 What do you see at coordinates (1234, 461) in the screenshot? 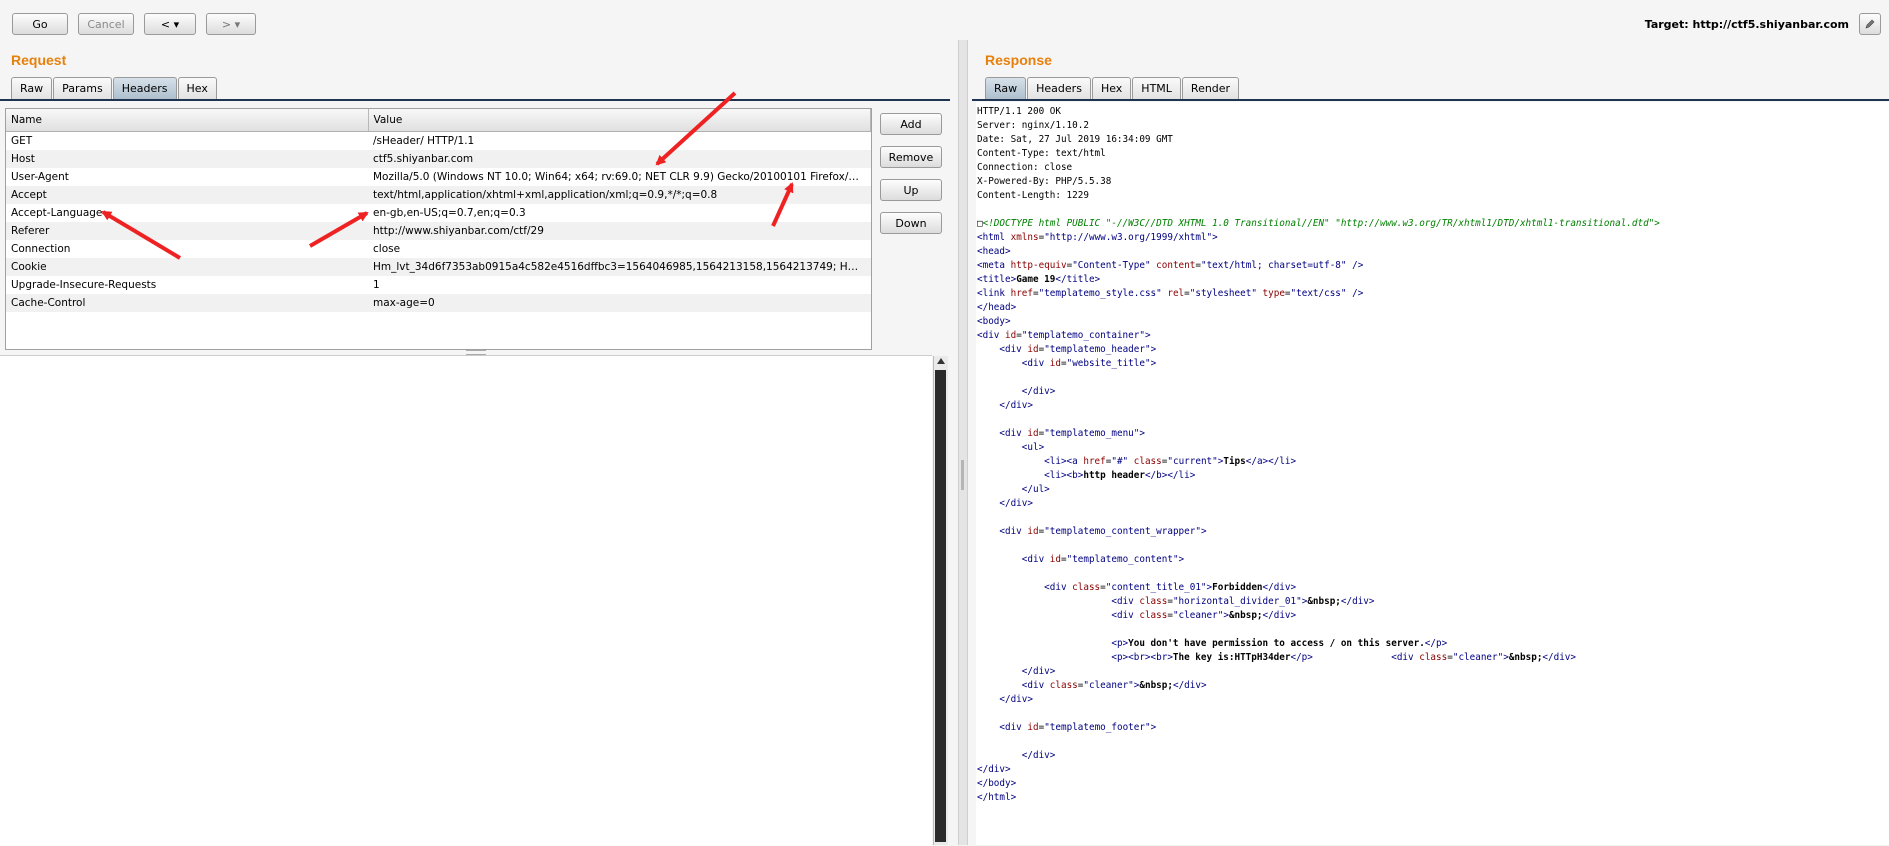
I see `tips-text: Tips` at bounding box center [1234, 461].